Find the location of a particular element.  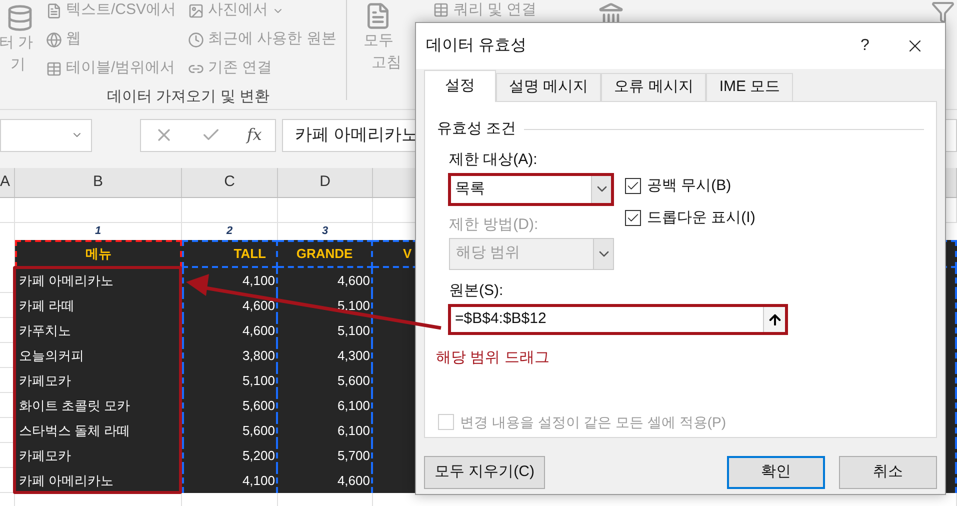

table-cell: 카페 라떼 is located at coordinates (98, 305).